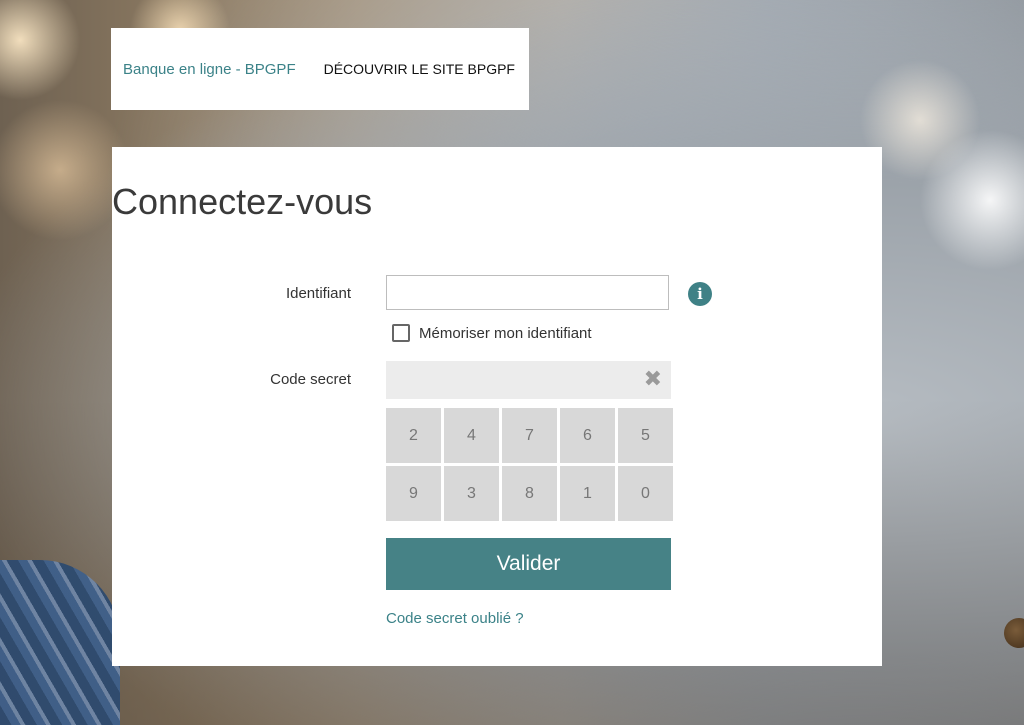  What do you see at coordinates (471, 493) in the screenshot?
I see `keypad-key: 3` at bounding box center [471, 493].